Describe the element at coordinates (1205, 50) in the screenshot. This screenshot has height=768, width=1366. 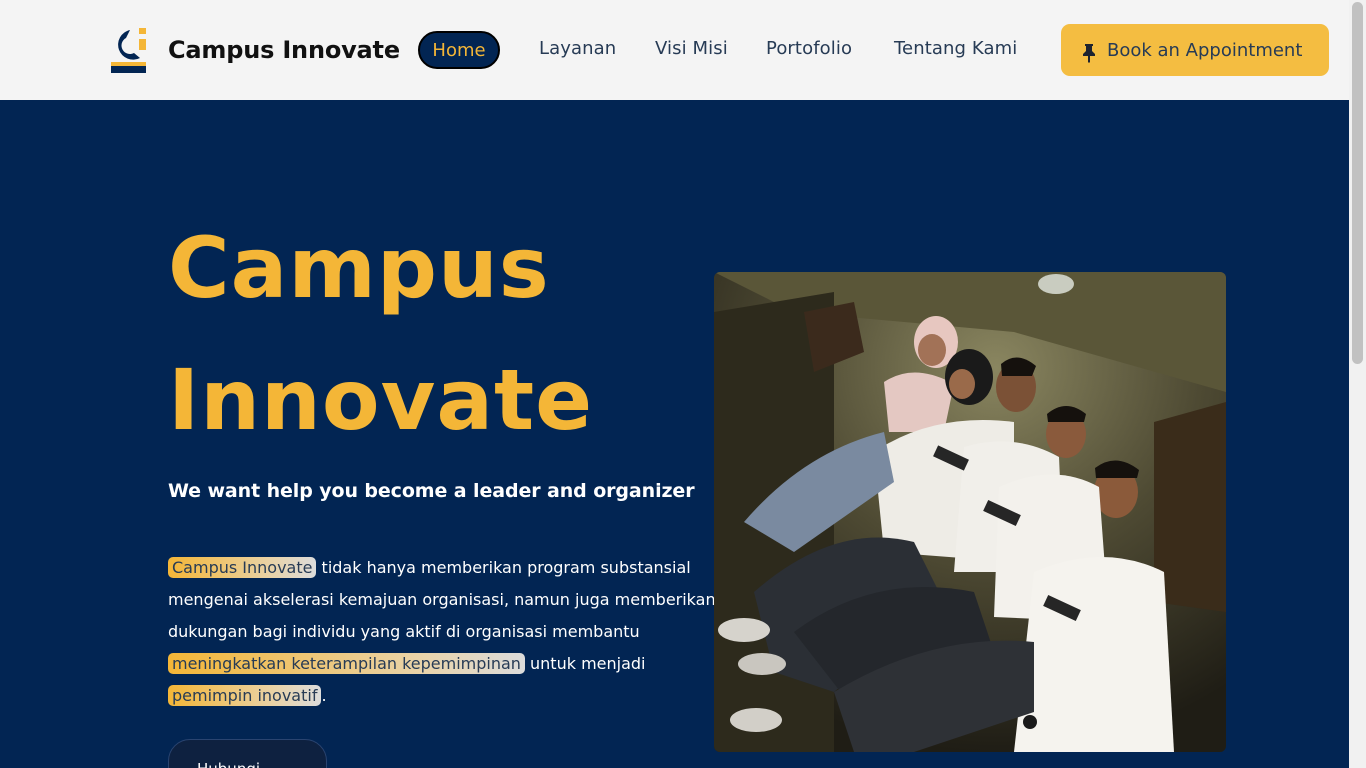
I see `book-appointment-label: Book an Appointment` at that location.